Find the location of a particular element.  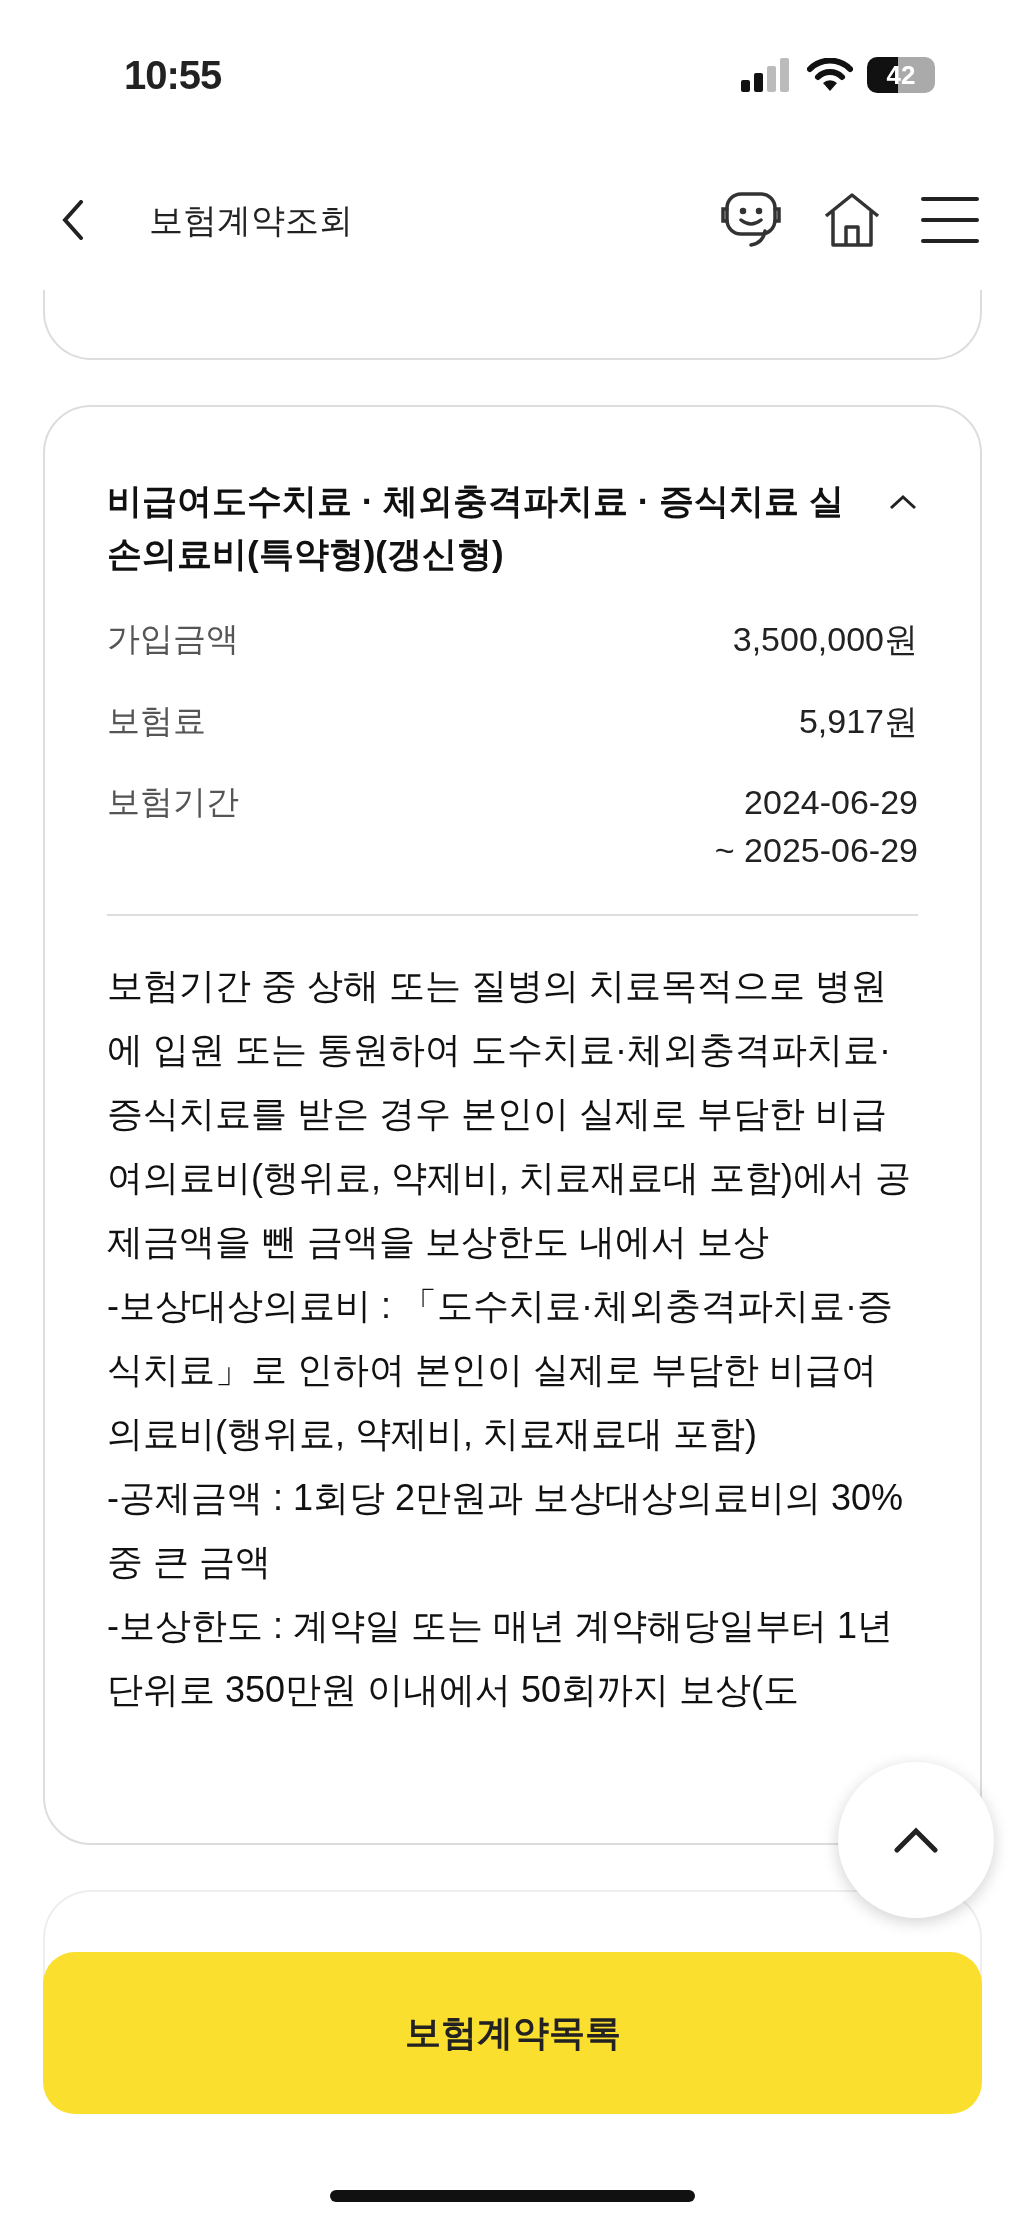

contract-list-button: 보험계약목록 is located at coordinates (512, 2033).